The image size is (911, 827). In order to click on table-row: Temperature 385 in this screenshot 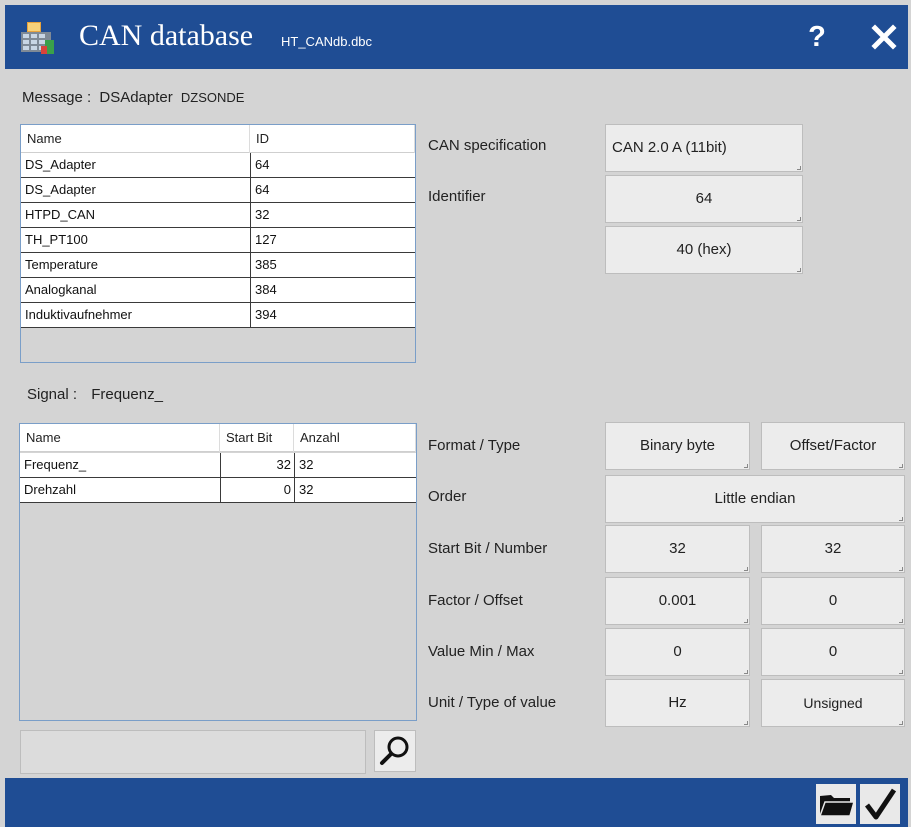, I will do `click(218, 265)`.